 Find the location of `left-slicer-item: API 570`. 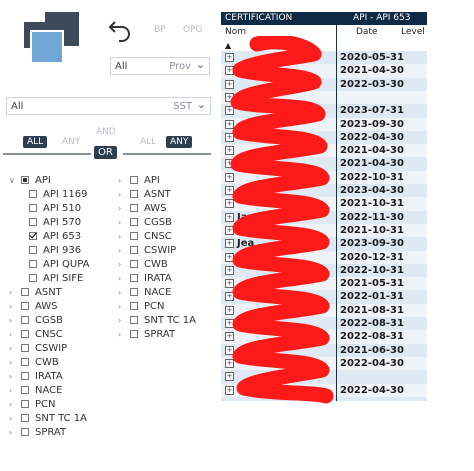

left-slicer-item: API 570 is located at coordinates (61, 223).